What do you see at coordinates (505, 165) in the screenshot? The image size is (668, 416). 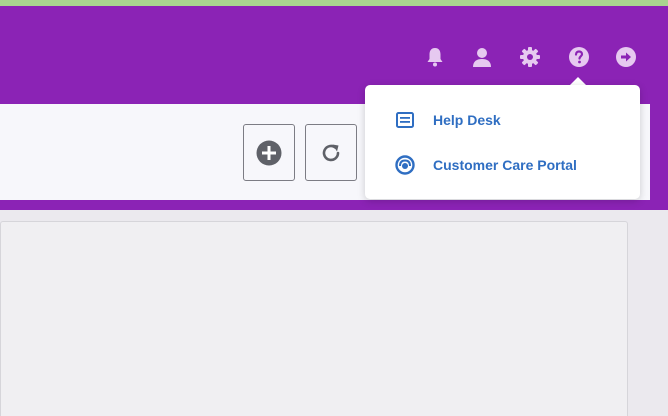 I see `menu-item-label: Customer Care Portal` at bounding box center [505, 165].